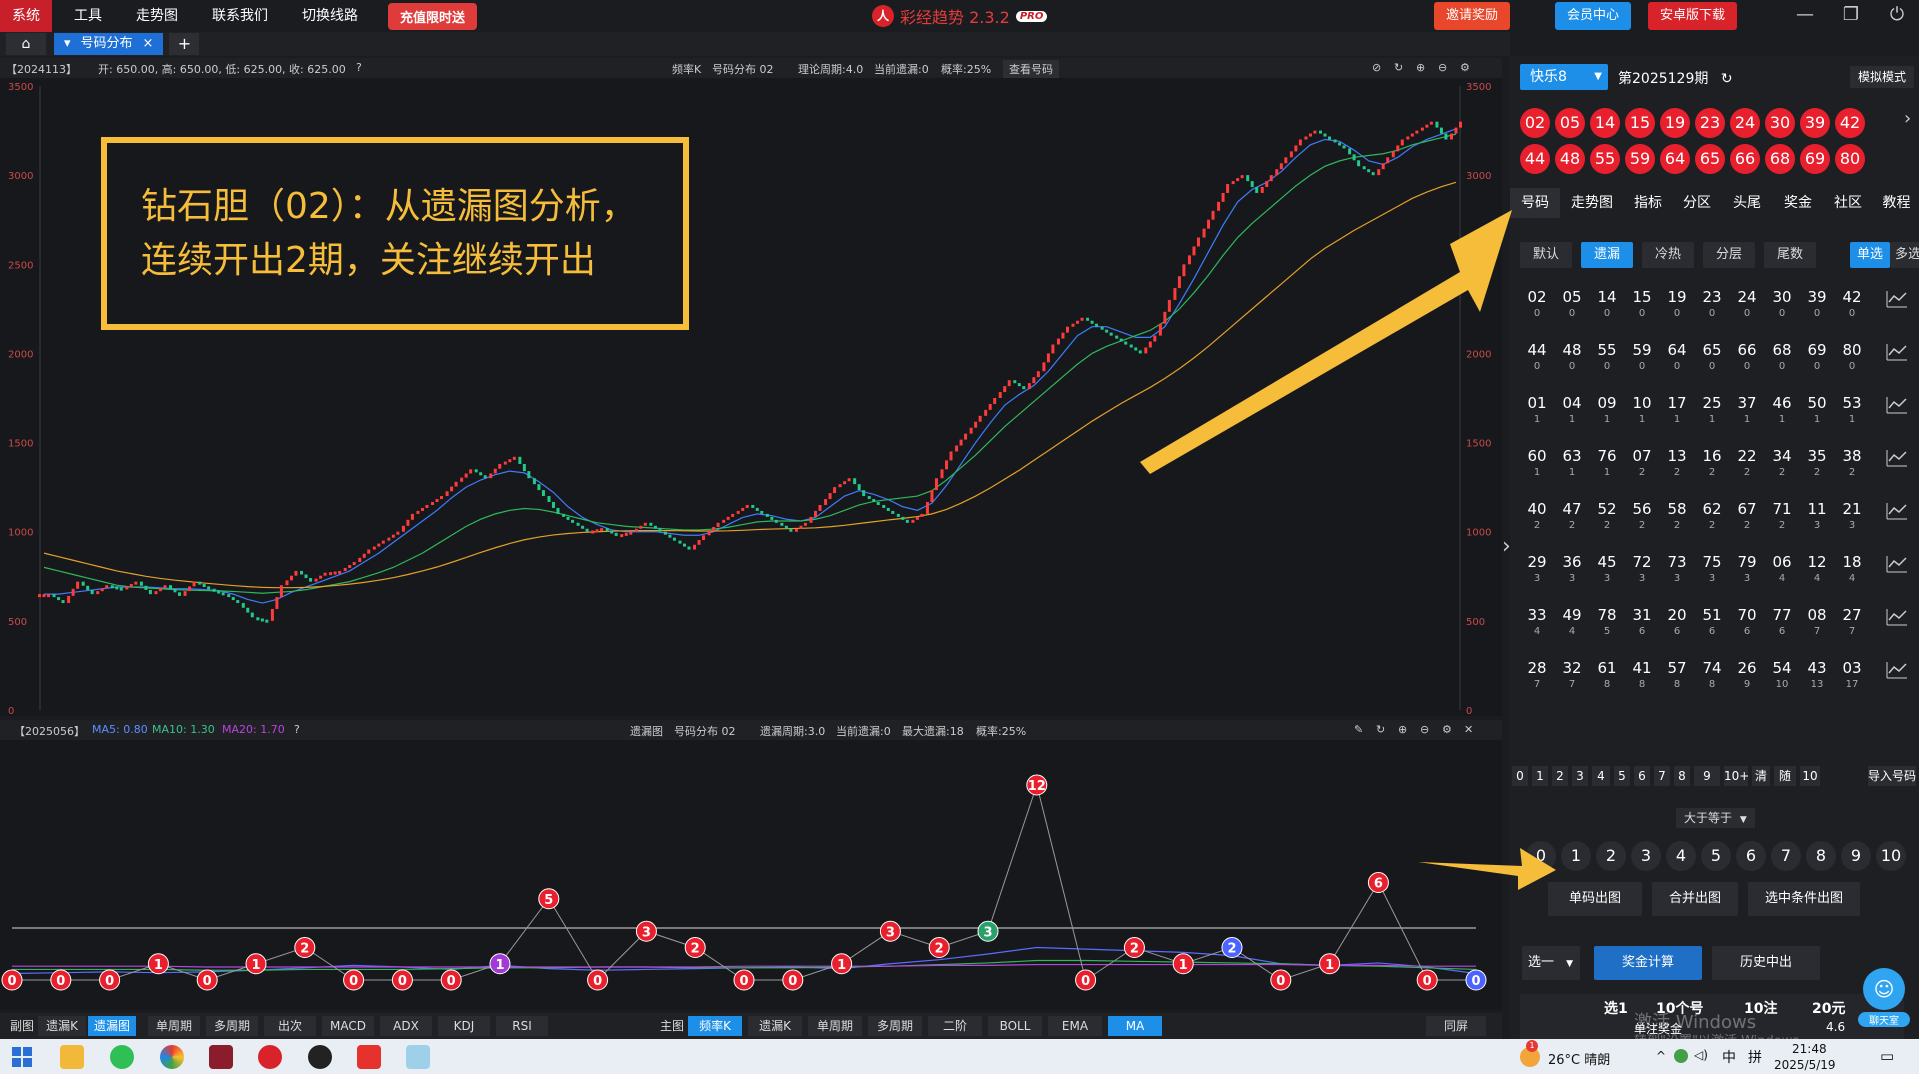  I want to click on number-cell: 39 0, so click(1817, 303).